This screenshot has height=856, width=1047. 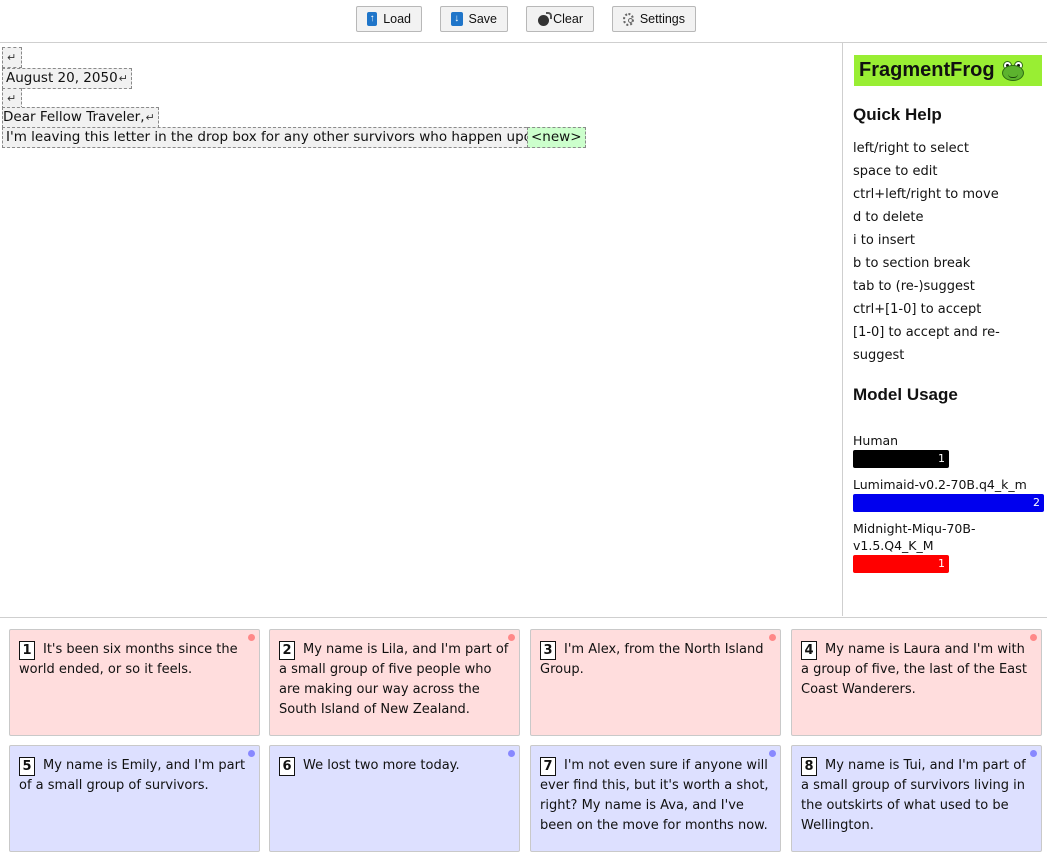 What do you see at coordinates (917, 309) in the screenshot?
I see `help-line: ctrl+[1-0] to accept` at bounding box center [917, 309].